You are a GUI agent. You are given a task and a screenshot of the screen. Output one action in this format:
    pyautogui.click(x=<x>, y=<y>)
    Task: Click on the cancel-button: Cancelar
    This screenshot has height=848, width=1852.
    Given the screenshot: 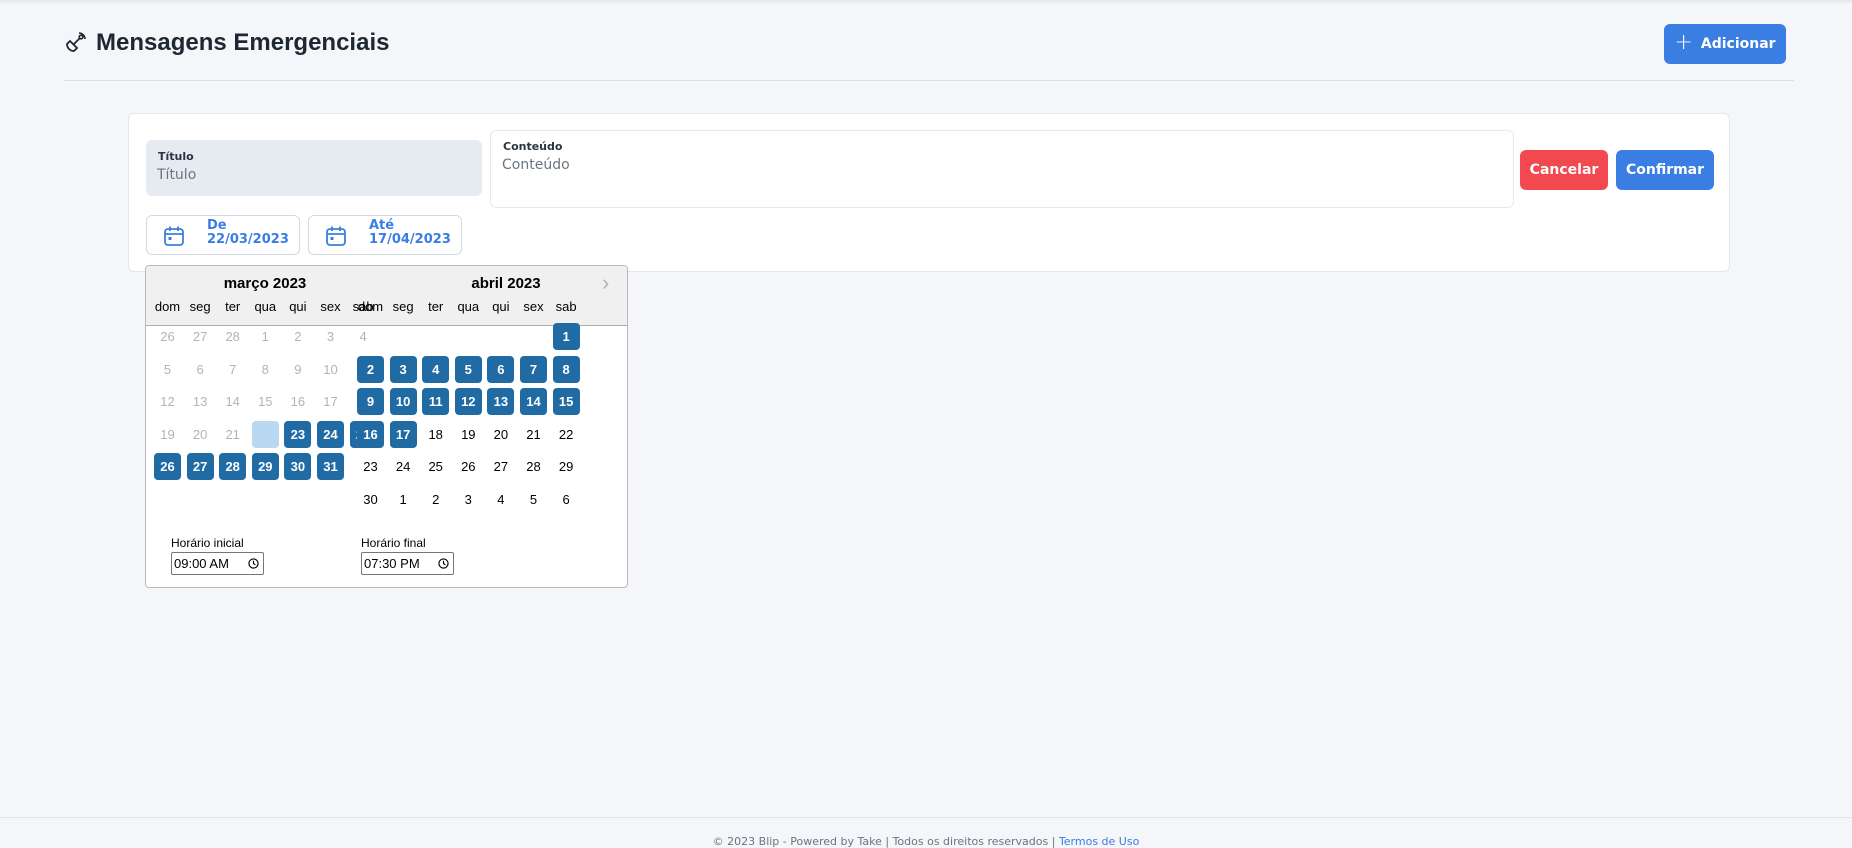 What is the action you would take?
    pyautogui.click(x=1564, y=170)
    